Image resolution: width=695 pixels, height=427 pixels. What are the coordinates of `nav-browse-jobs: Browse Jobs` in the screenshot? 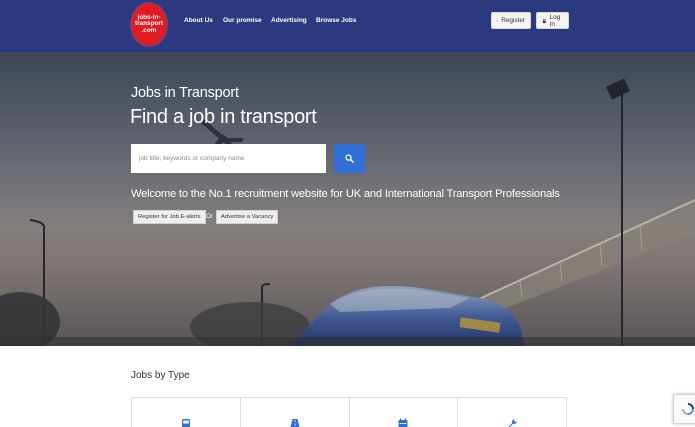 It's located at (336, 20).